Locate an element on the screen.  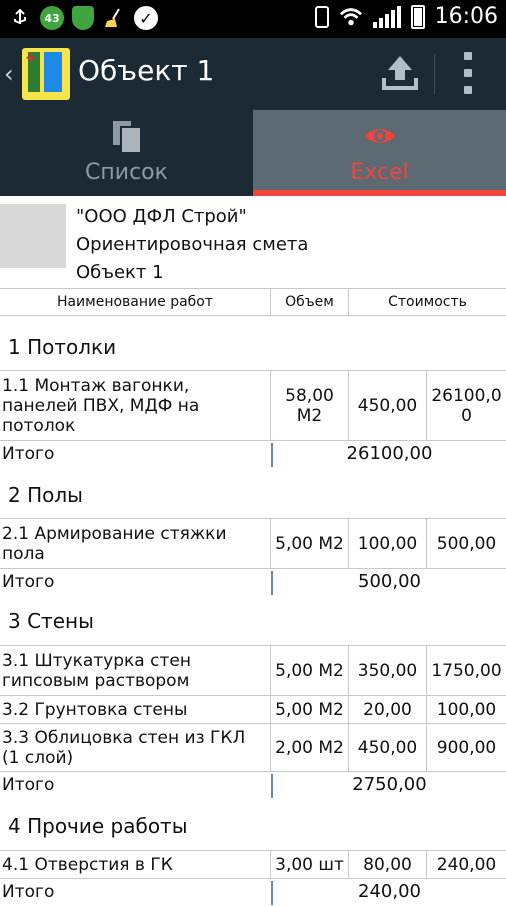
page-title: Объект 1 is located at coordinates (146, 70).